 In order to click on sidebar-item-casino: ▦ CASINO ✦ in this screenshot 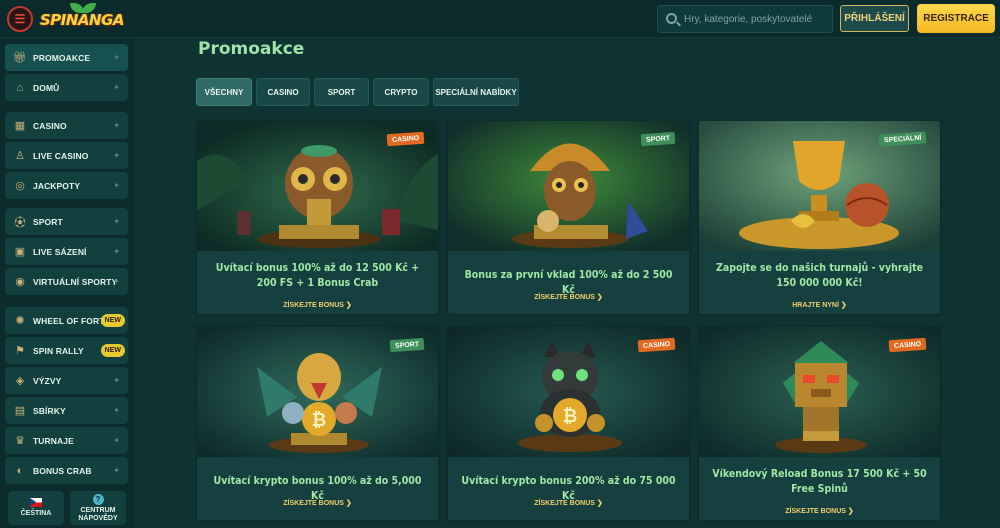, I will do `click(66, 125)`.